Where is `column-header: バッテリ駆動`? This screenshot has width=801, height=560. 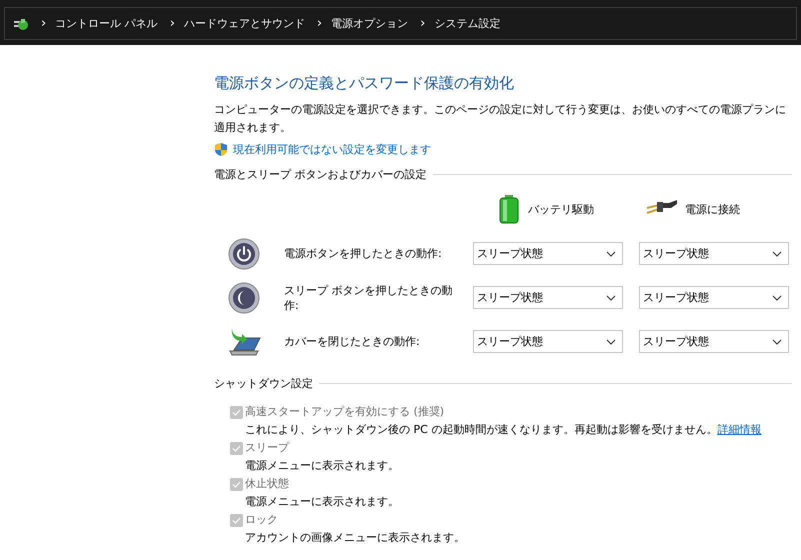
column-header: バッテリ駆動 is located at coordinates (561, 209).